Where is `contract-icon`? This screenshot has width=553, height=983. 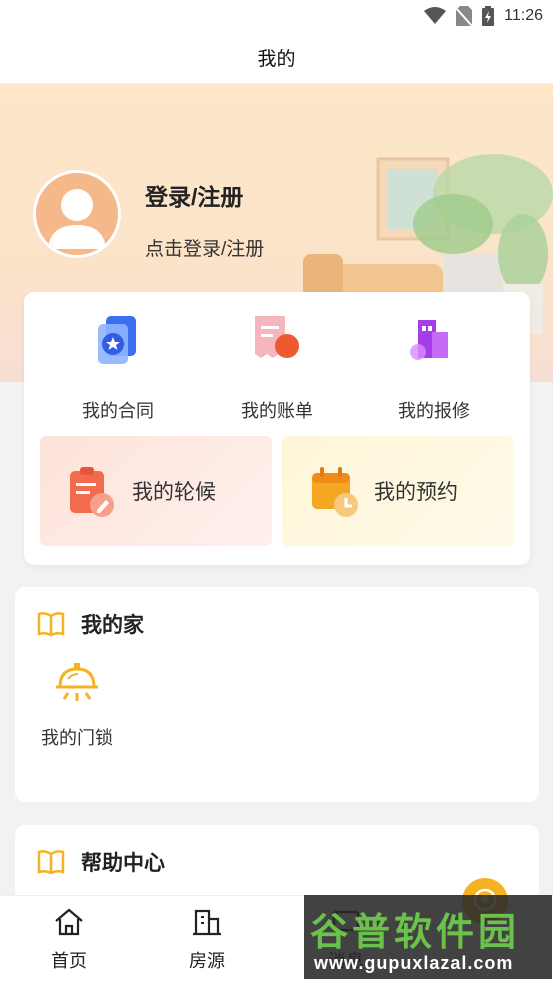
contract-icon is located at coordinates (117, 340).